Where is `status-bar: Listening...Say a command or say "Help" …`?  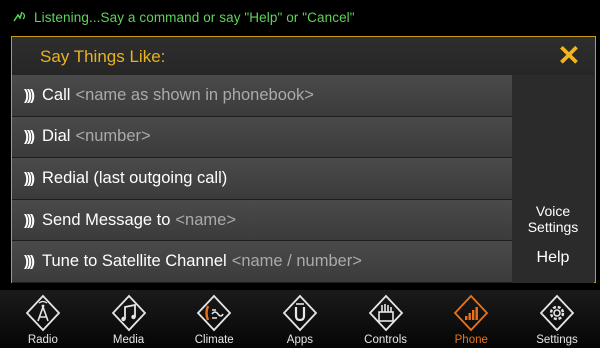
status-bar: Listening...Say a command or say "Help" … is located at coordinates (300, 17).